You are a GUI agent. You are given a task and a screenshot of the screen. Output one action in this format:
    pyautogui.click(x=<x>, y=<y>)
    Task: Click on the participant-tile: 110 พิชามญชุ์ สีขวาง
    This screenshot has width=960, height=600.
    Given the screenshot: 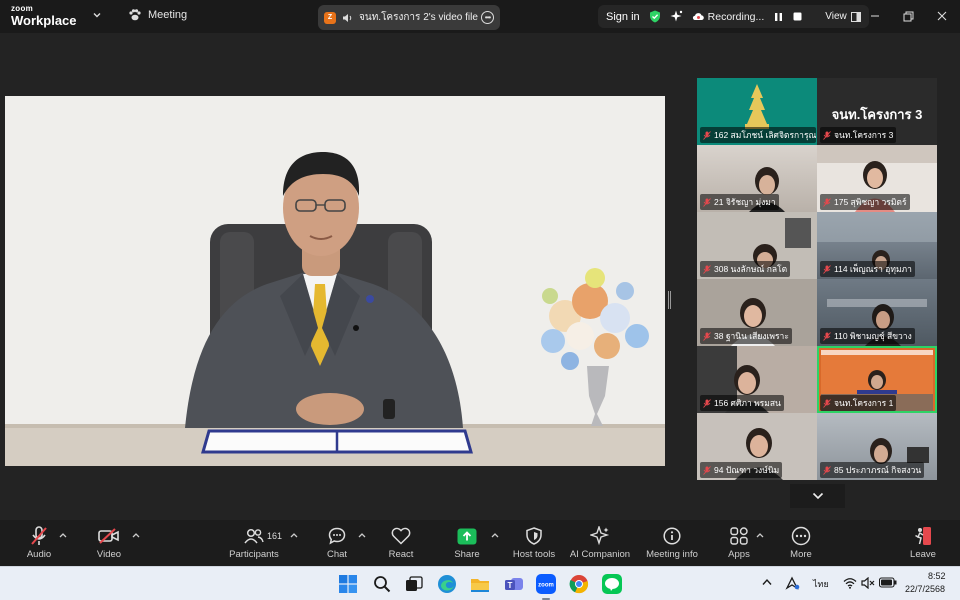 What is the action you would take?
    pyautogui.click(x=877, y=312)
    